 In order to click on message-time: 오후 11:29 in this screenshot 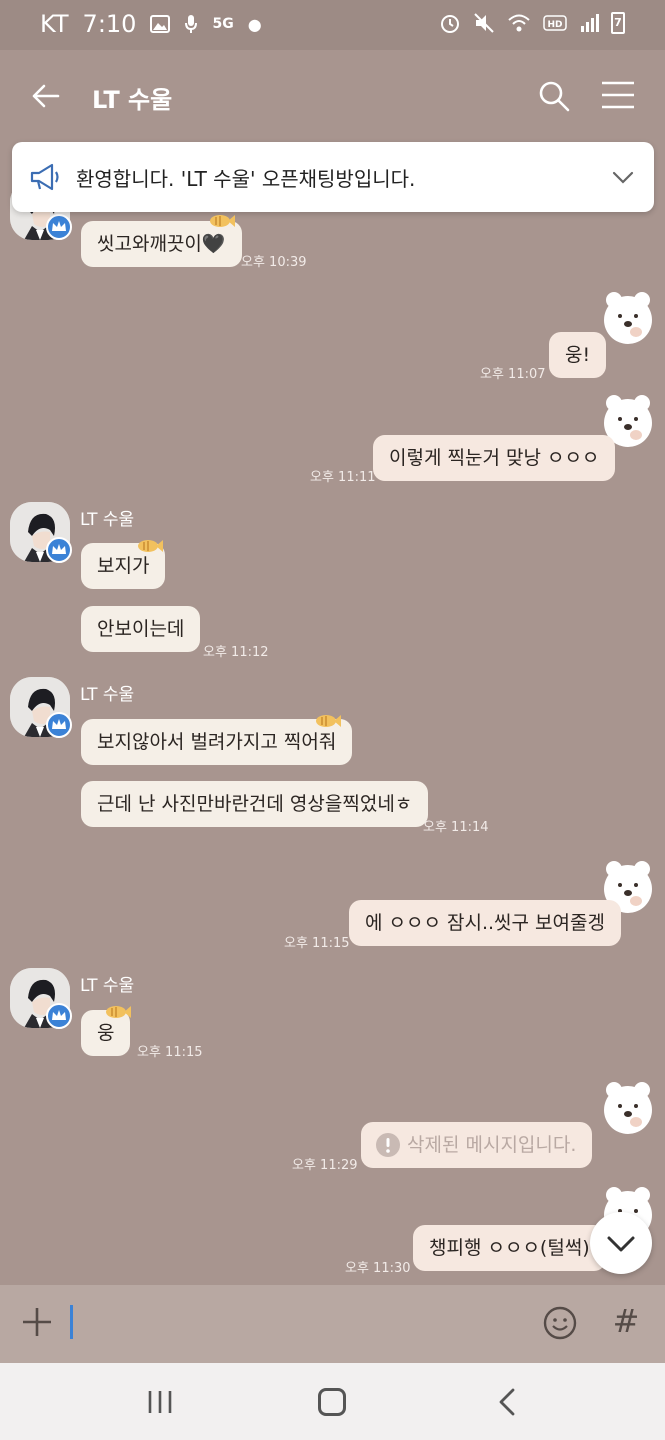, I will do `click(325, 1165)`.